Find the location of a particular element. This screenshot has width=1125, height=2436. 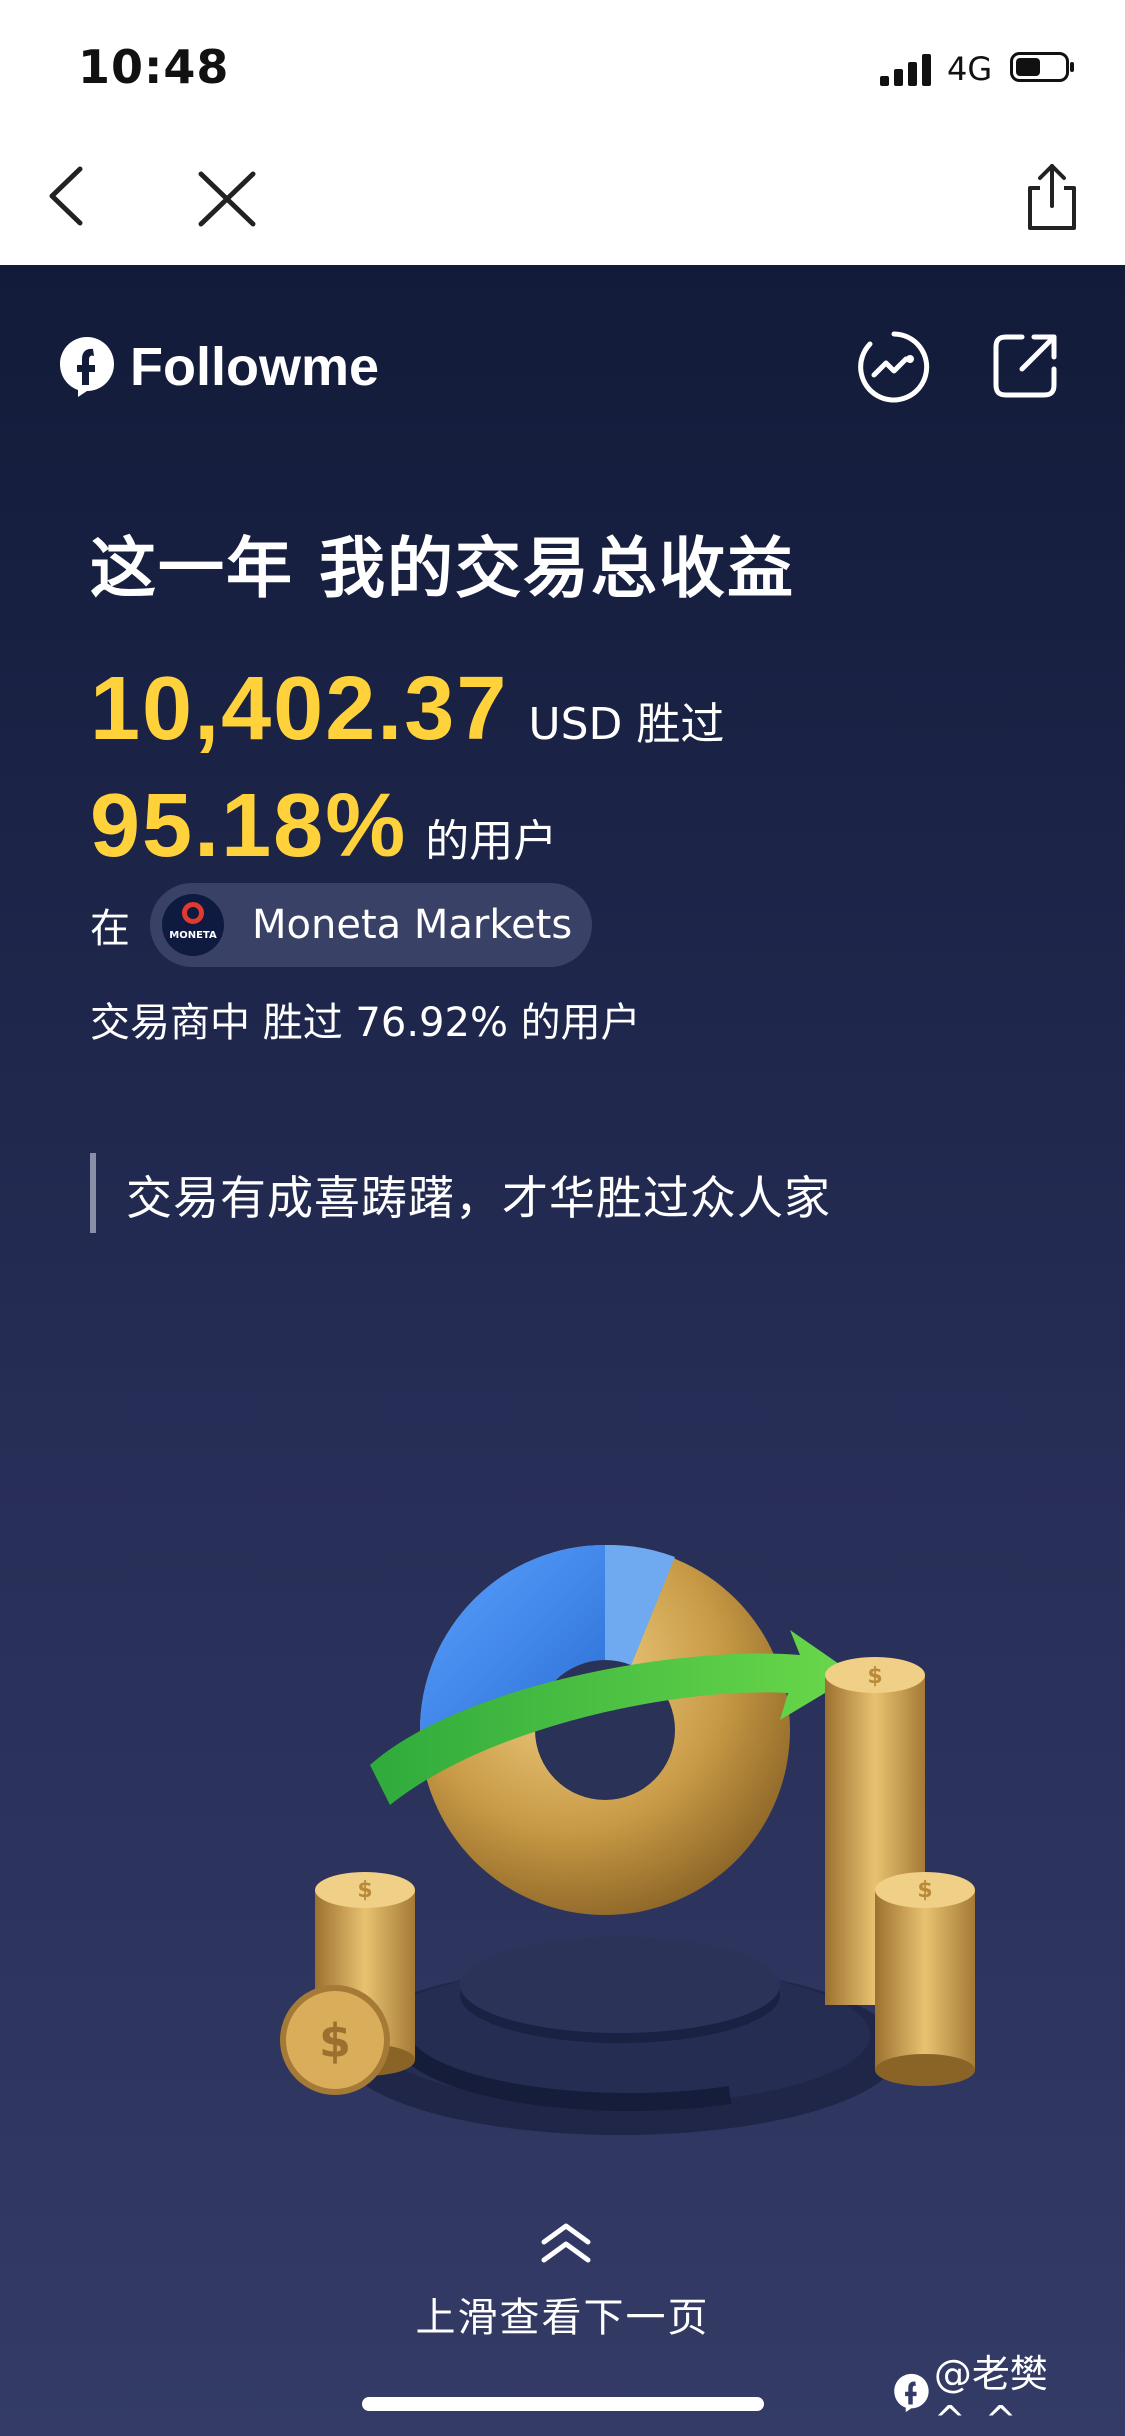

profit-row: 10,402.37 USD 胜过 is located at coordinates (407, 709).